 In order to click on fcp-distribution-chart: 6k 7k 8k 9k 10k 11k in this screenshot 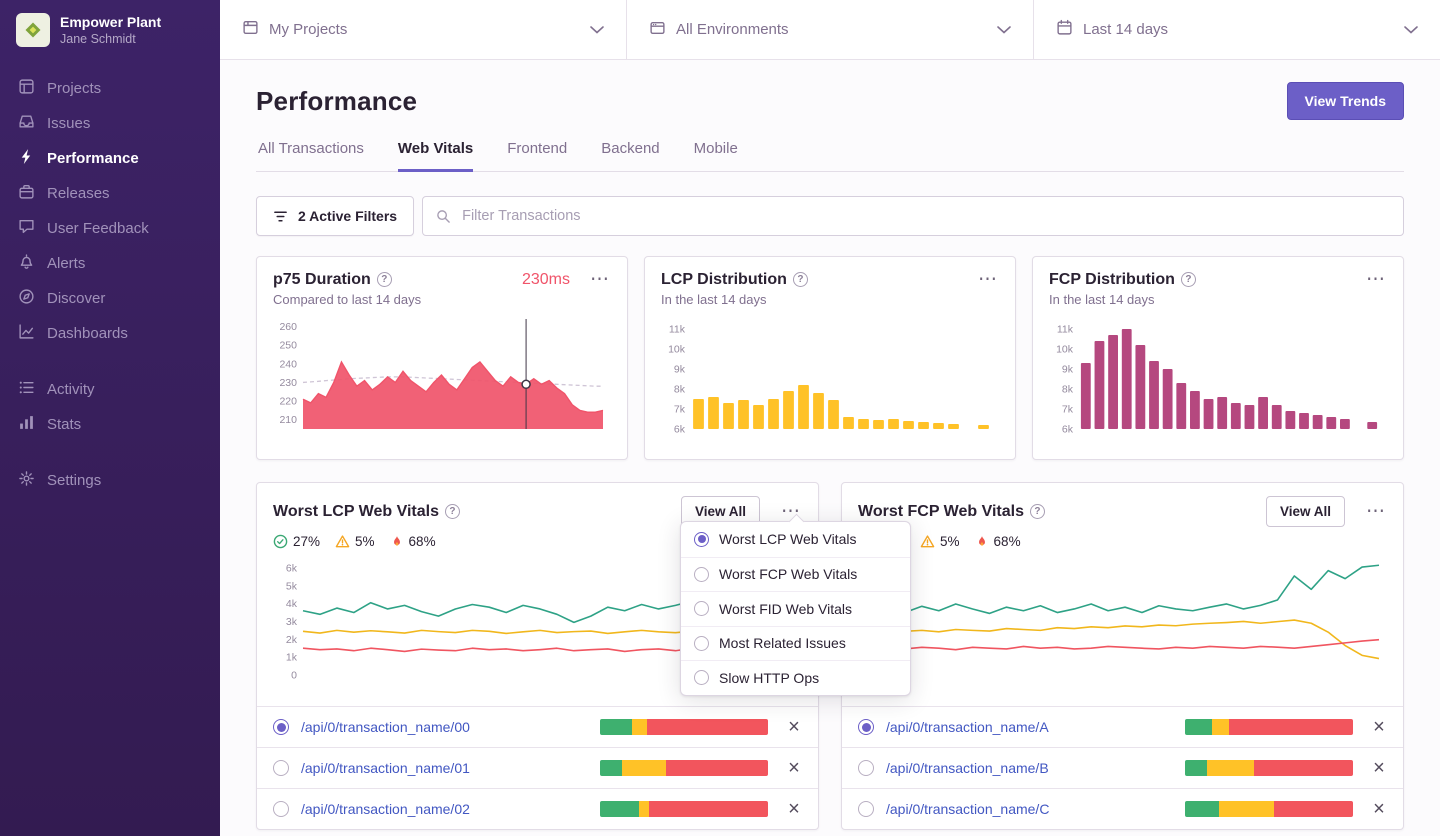, I will do `click(1218, 376)`.